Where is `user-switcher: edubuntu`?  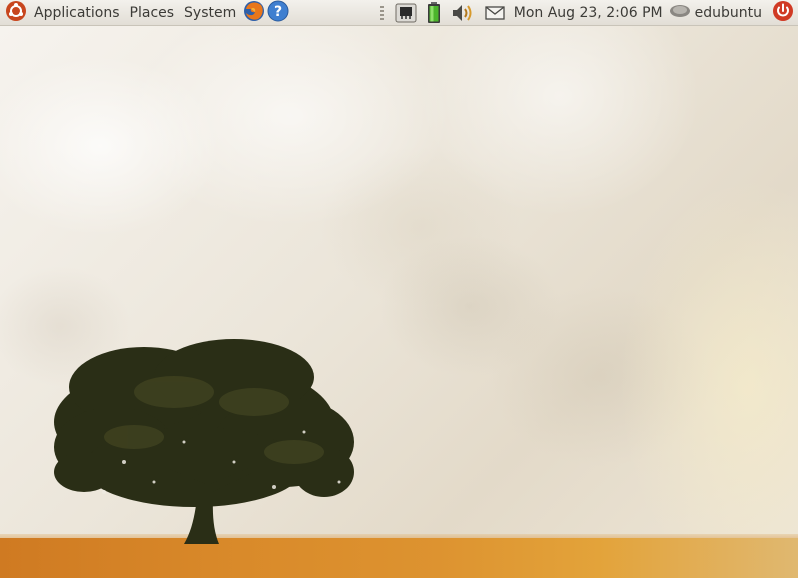 user-switcher: edubuntu is located at coordinates (715, 12).